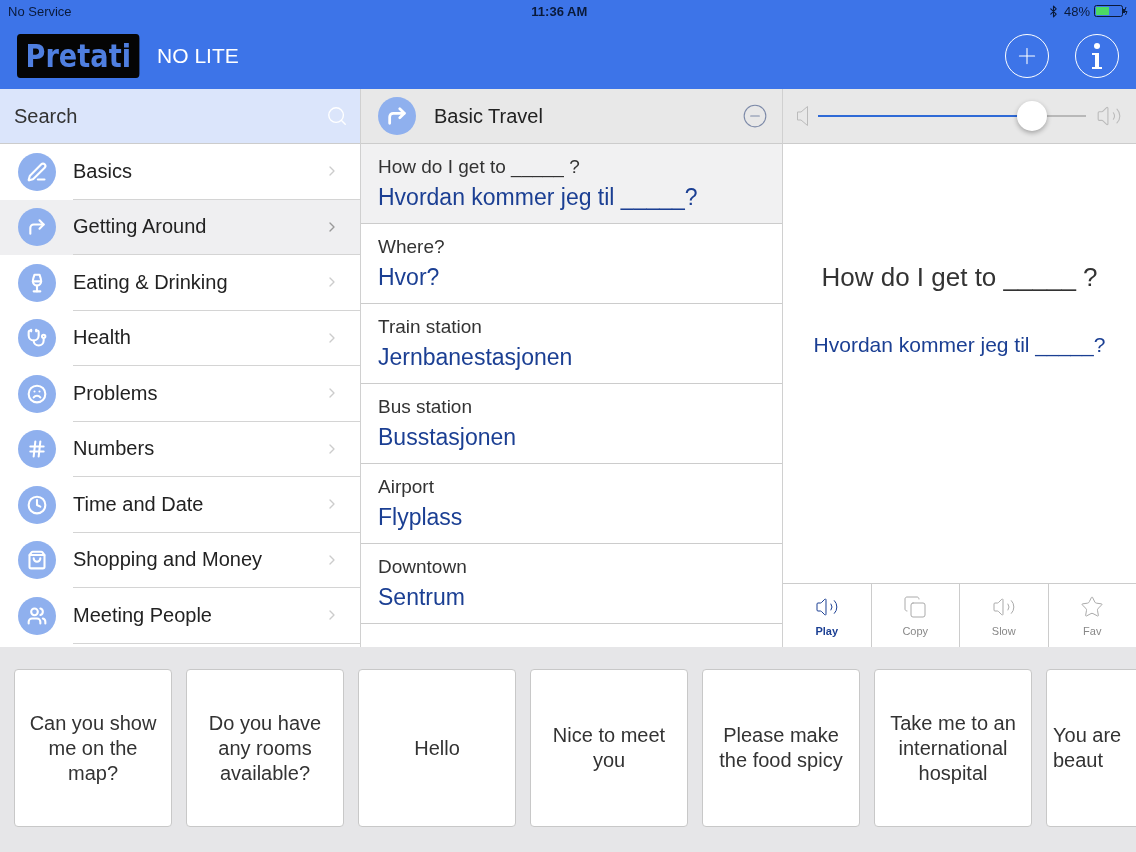 The image size is (1136, 852). What do you see at coordinates (139, 504) in the screenshot?
I see `category-label: Time and Date` at bounding box center [139, 504].